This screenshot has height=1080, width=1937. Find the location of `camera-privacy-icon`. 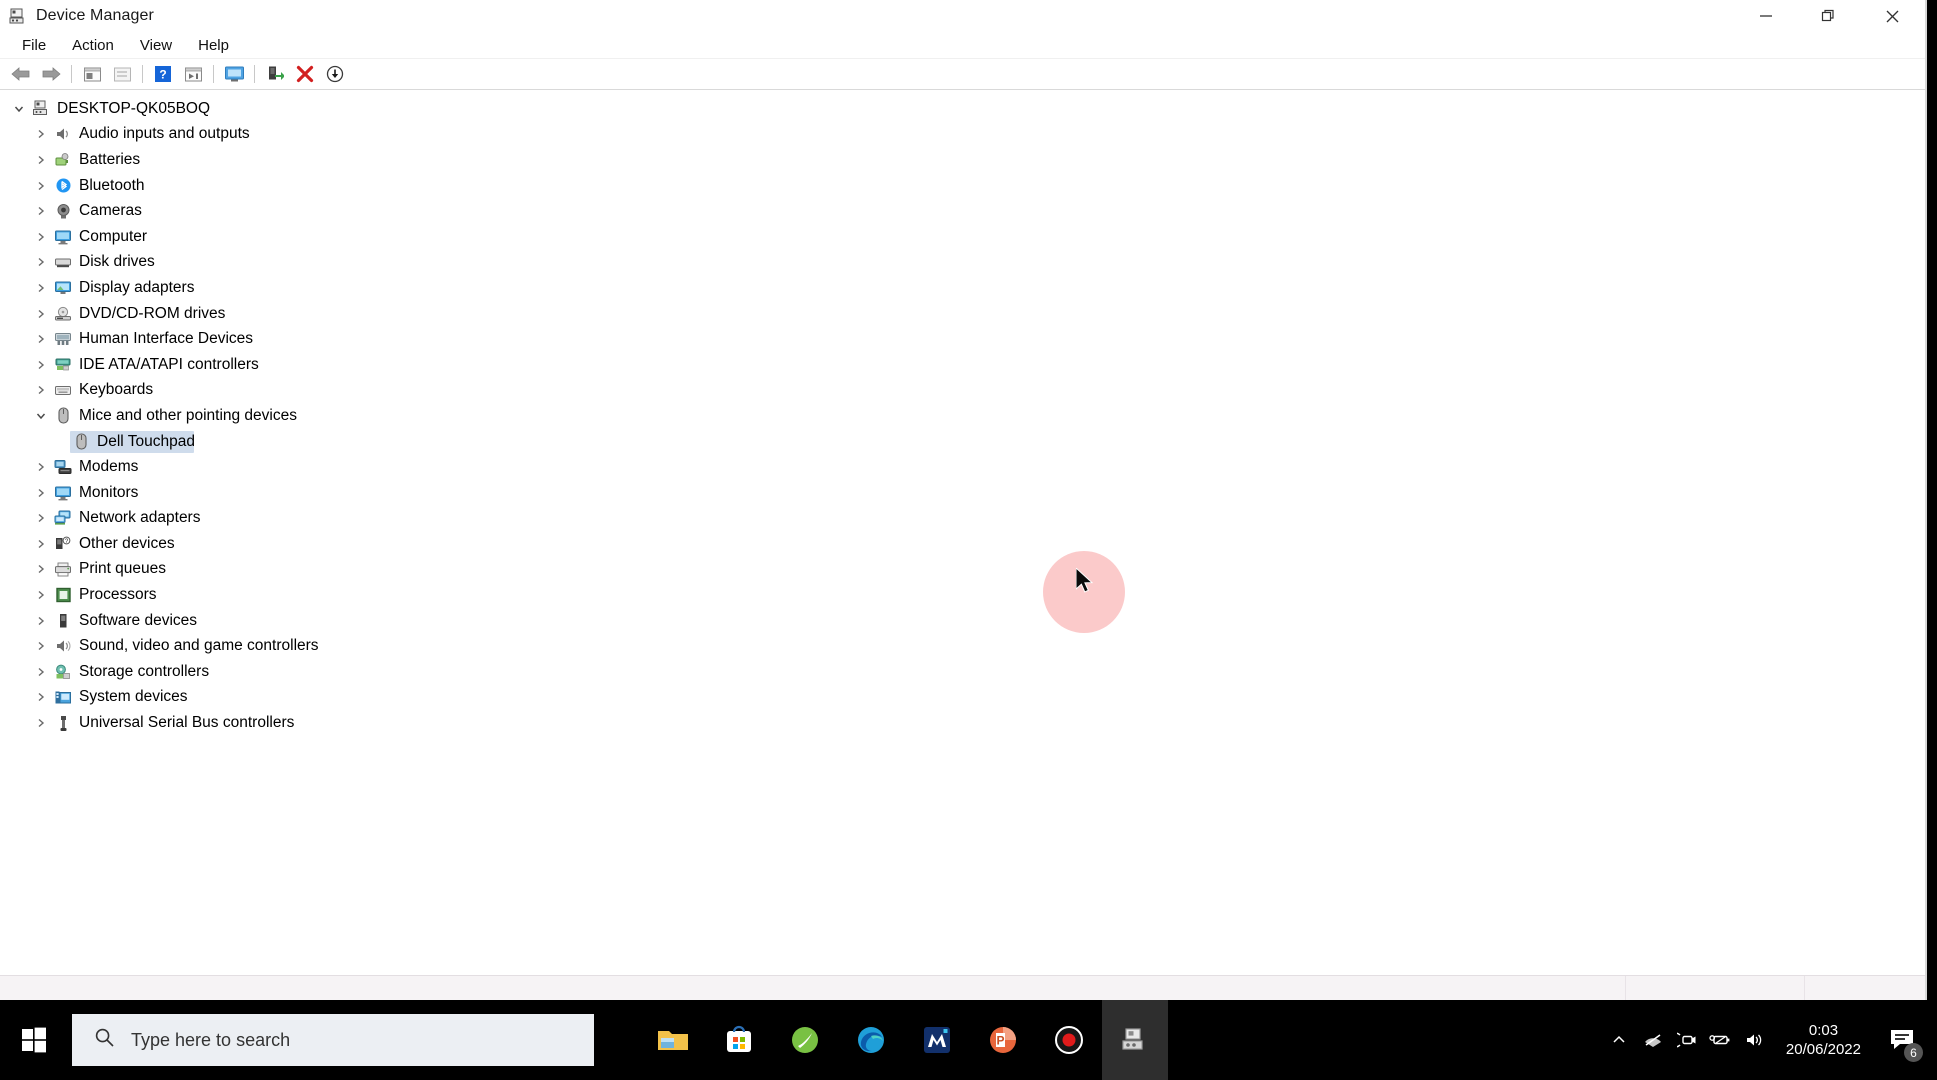

camera-privacy-icon is located at coordinates (1687, 1040).